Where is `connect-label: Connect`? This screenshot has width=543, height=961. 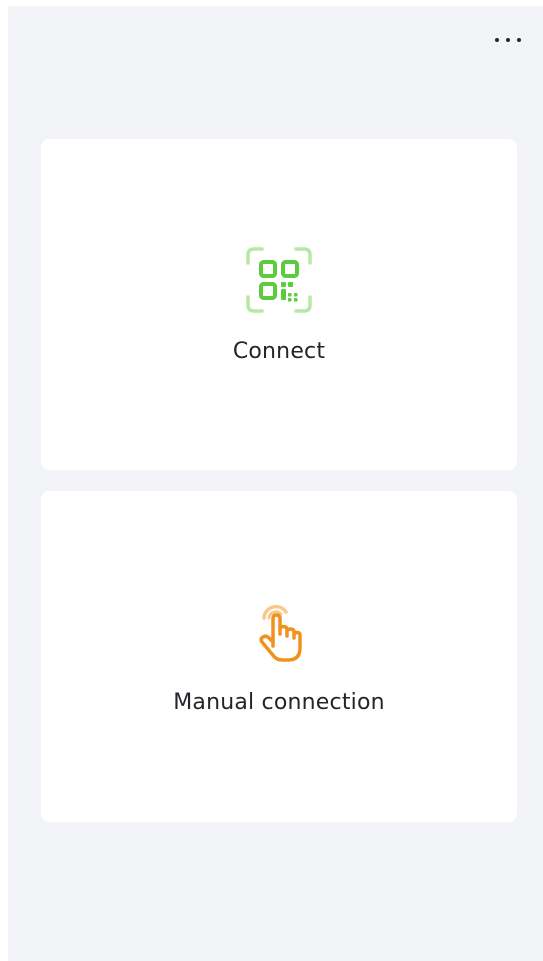 connect-label: Connect is located at coordinates (279, 351).